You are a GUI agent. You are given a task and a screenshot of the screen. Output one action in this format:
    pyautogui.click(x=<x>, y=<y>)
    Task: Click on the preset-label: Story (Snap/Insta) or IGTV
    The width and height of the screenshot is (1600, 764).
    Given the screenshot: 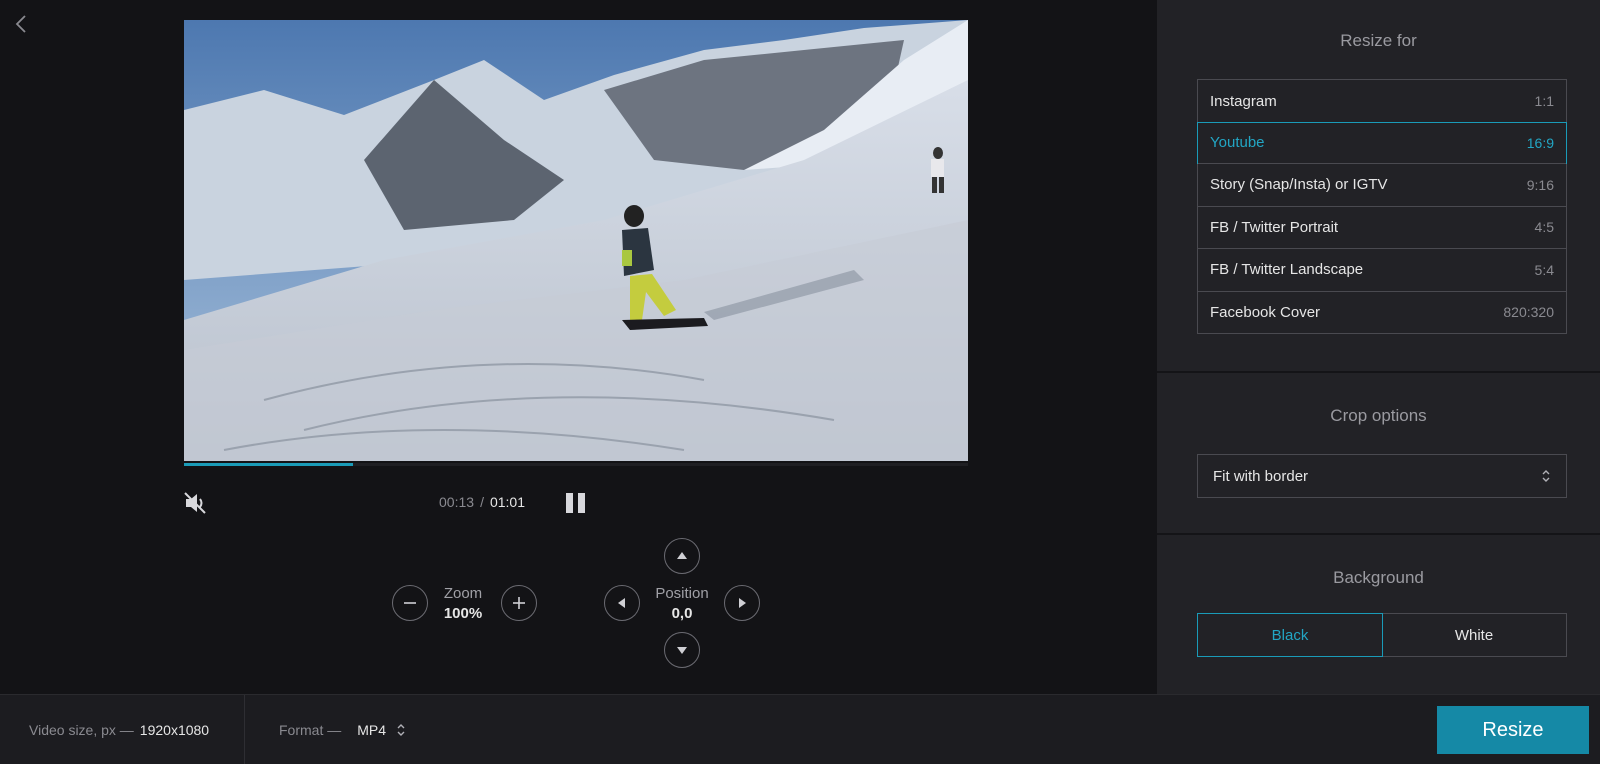 What is the action you would take?
    pyautogui.click(x=1299, y=185)
    